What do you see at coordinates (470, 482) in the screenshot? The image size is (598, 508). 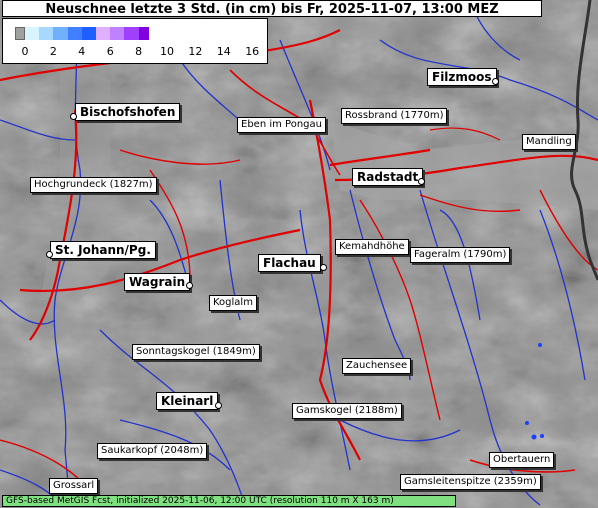 I see `place-label-gamsleitenspitze: Gamsleitenspitze (2359m)` at bounding box center [470, 482].